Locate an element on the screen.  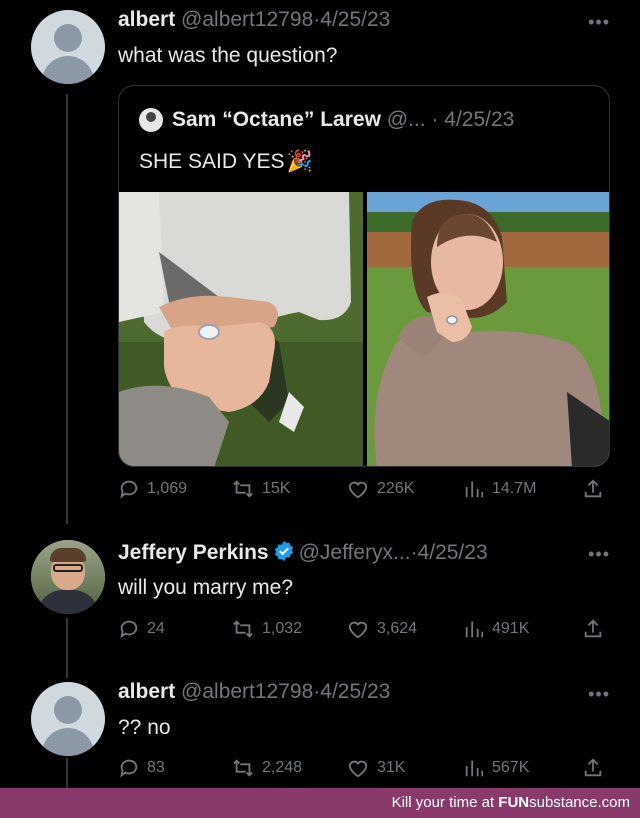
tweet-actions: 1,069 15K 226K 14.7M is located at coordinates (363, 491).